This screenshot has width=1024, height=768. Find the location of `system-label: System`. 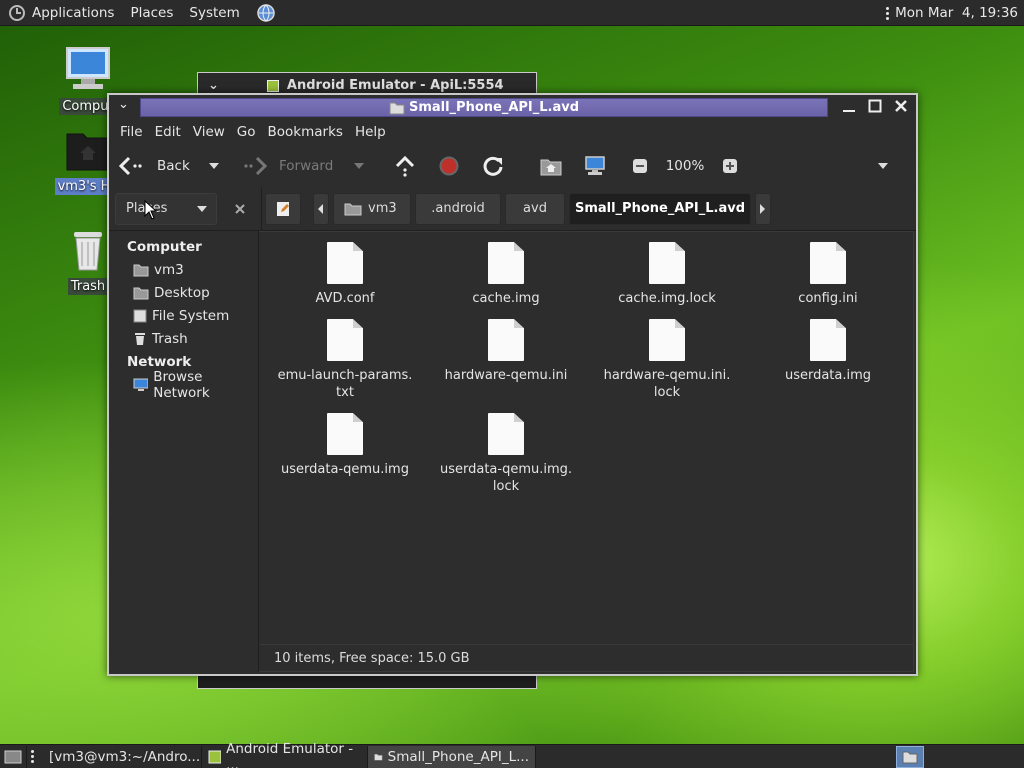

system-label: System is located at coordinates (214, 12).